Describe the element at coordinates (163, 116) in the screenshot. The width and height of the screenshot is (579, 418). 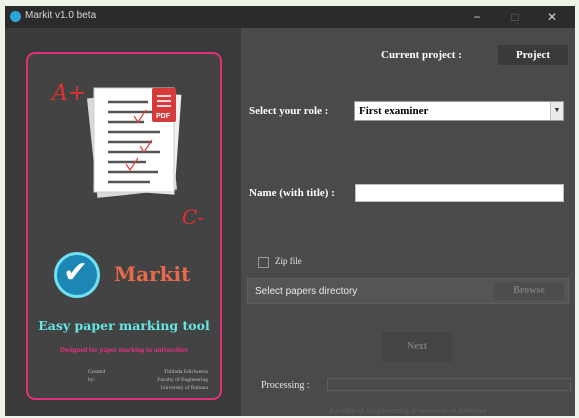
I see `pdf-badge-label: PDF` at that location.